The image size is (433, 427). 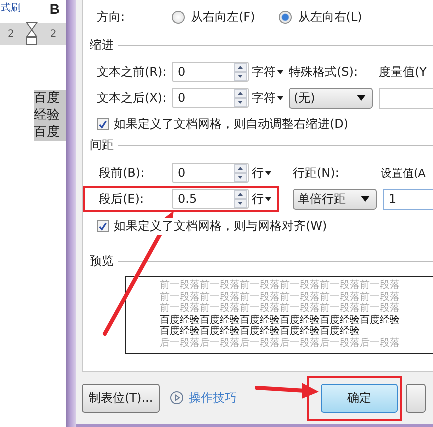 I want to click on checkbox-label: 如果定义了文档网格，则与网格对齐(W), so click(x=221, y=226).